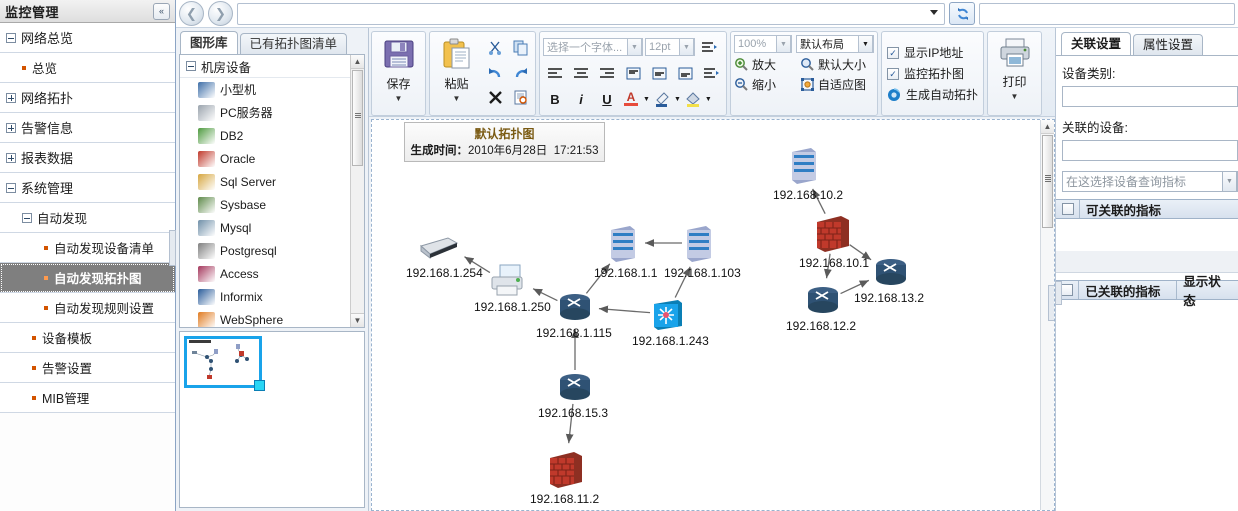  What do you see at coordinates (765, 64) in the screenshot?
I see `zoom-in-button: 放大` at bounding box center [765, 64].